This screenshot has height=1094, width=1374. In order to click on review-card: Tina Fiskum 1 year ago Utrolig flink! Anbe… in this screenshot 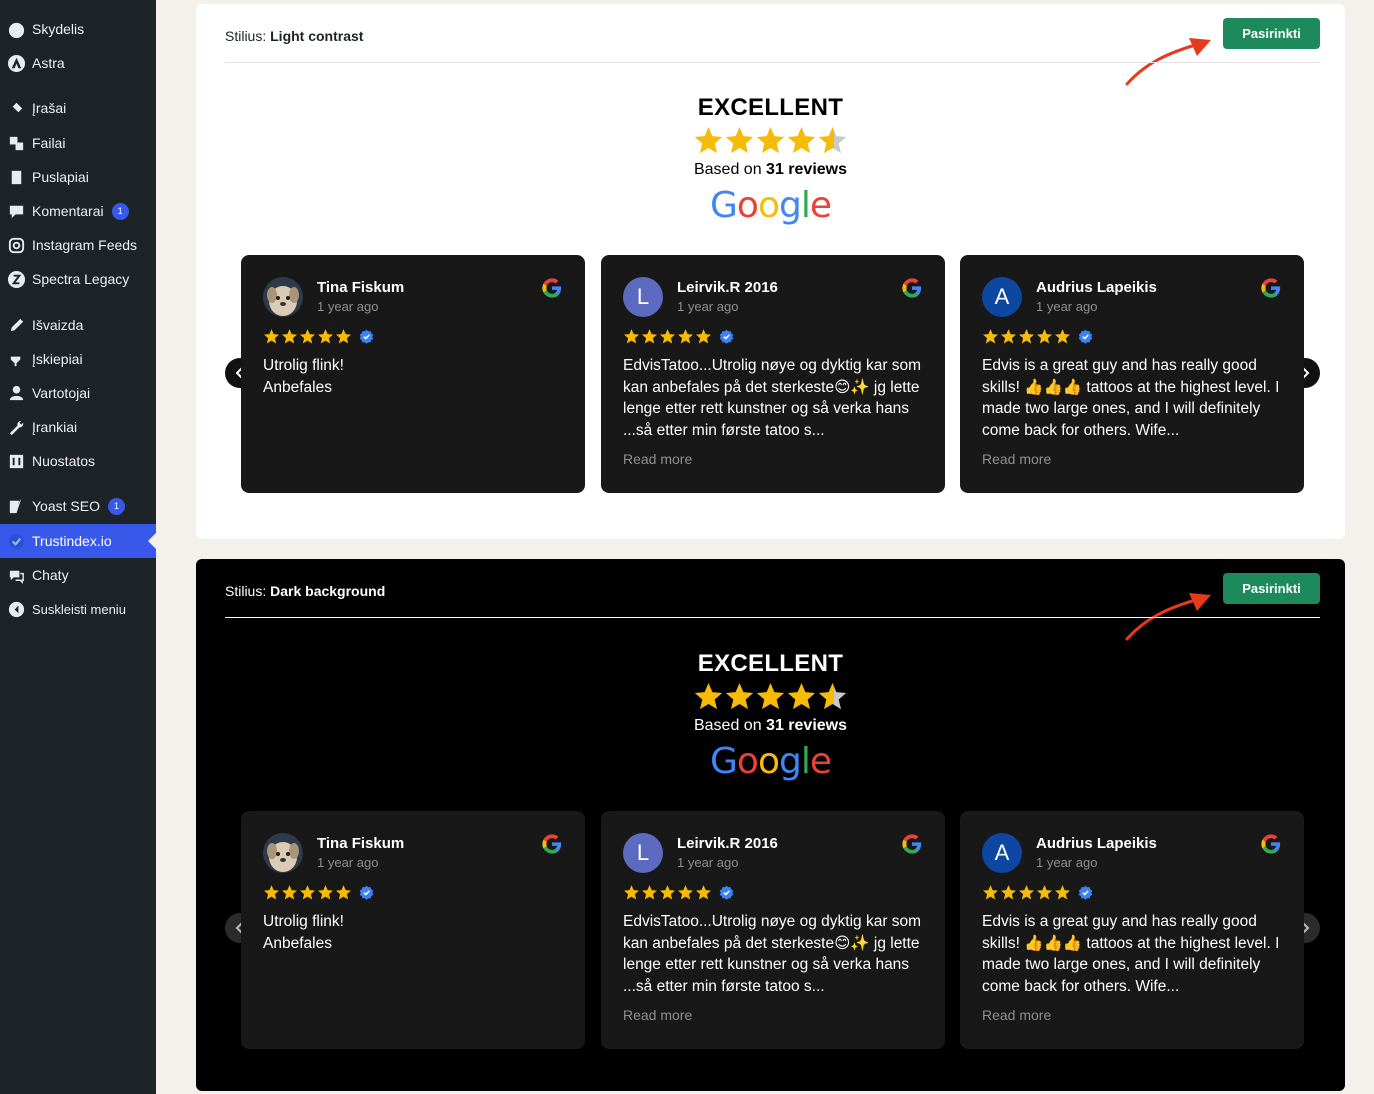, I will do `click(413, 930)`.